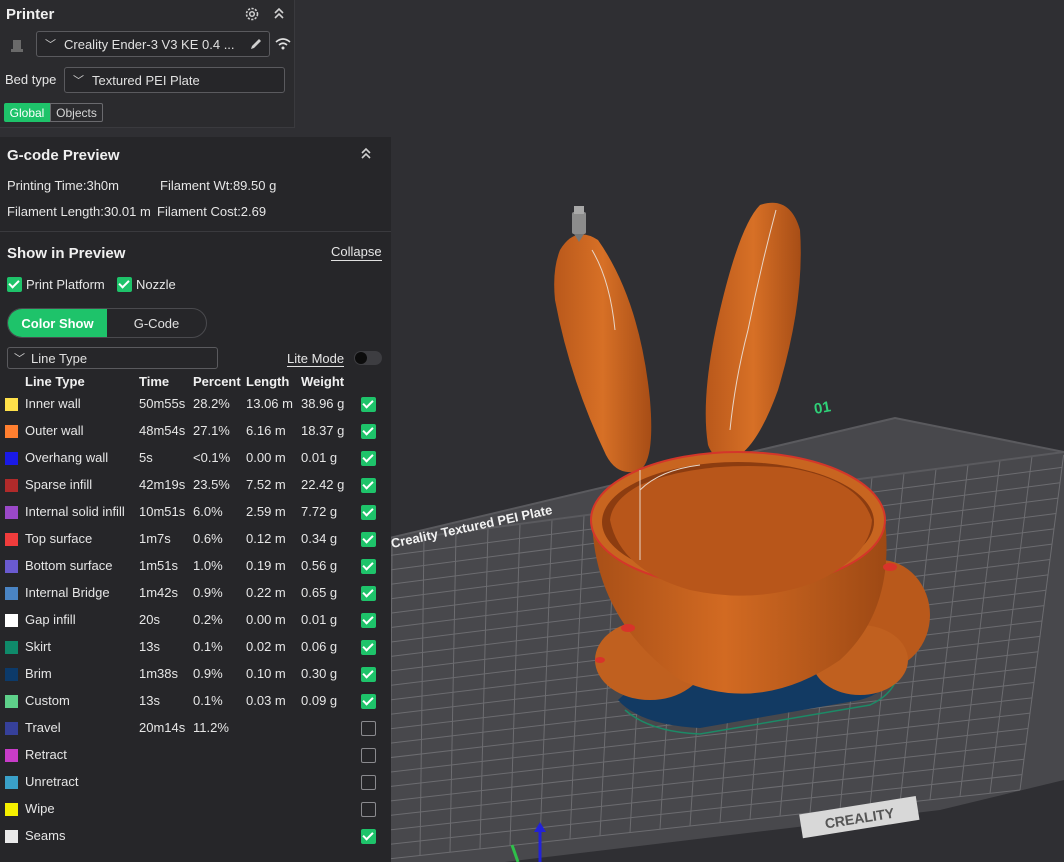 Image resolution: width=1064 pixels, height=862 pixels. I want to click on cell-length: 0.00 m, so click(266, 457).